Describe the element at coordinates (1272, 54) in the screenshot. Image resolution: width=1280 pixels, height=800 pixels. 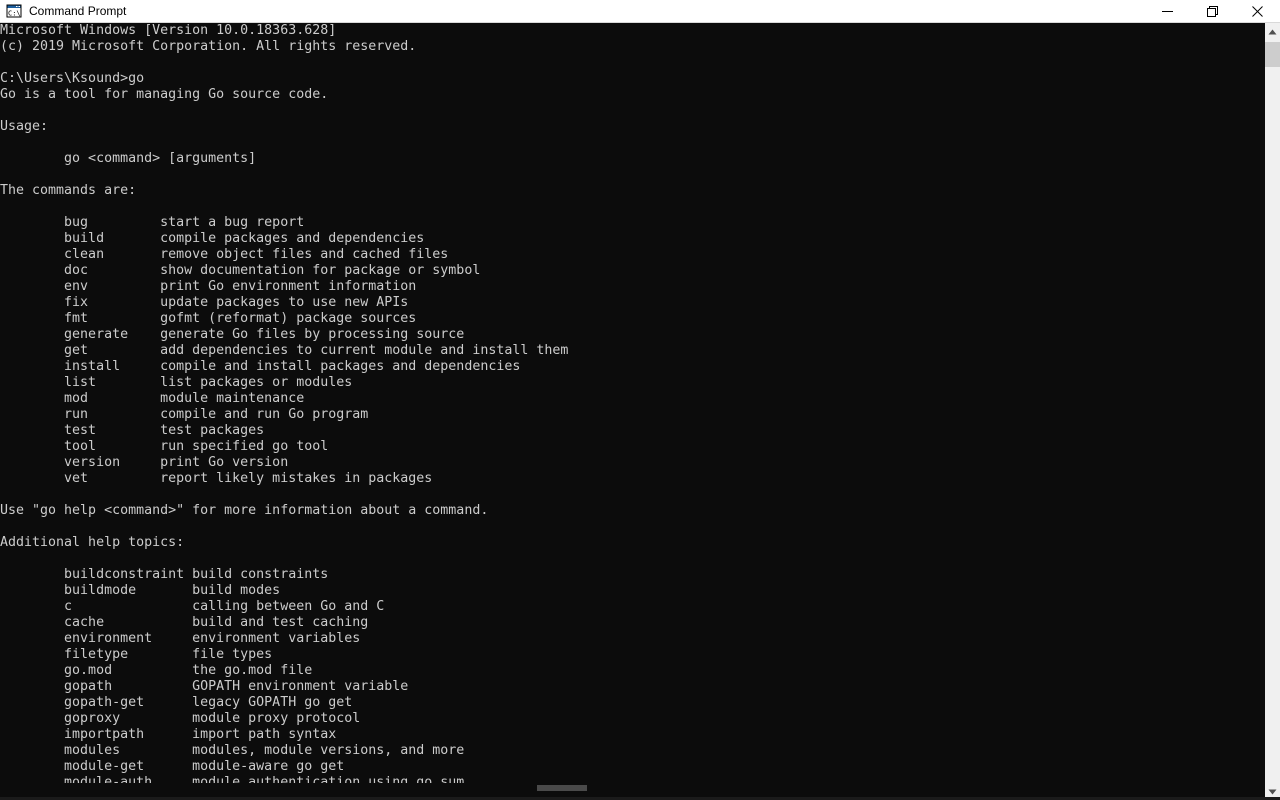
I see `vertical-scrollbar-thumb` at that location.